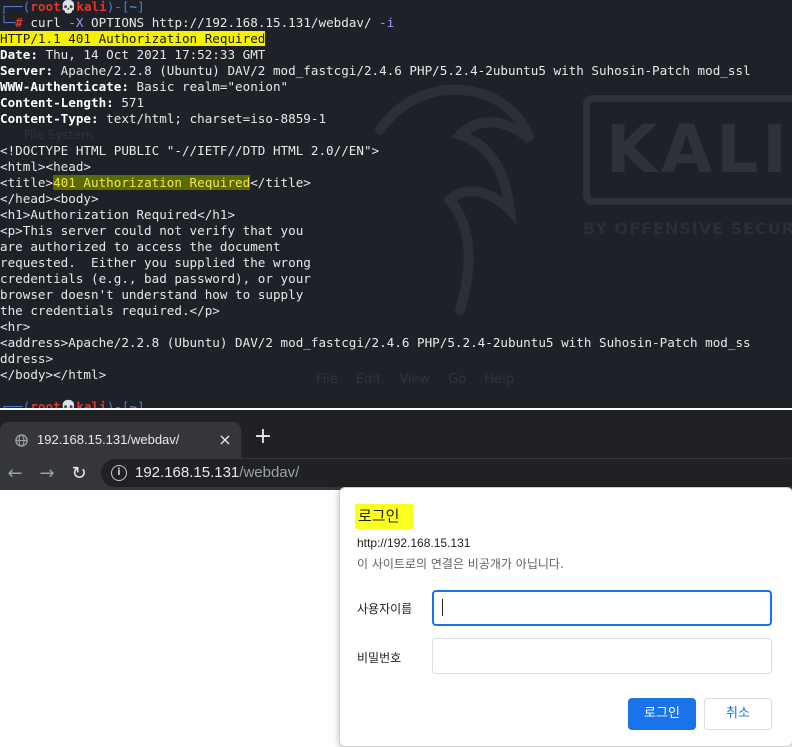  What do you see at coordinates (119, 473) in the screenshot?
I see `site-info-icon: i` at bounding box center [119, 473].